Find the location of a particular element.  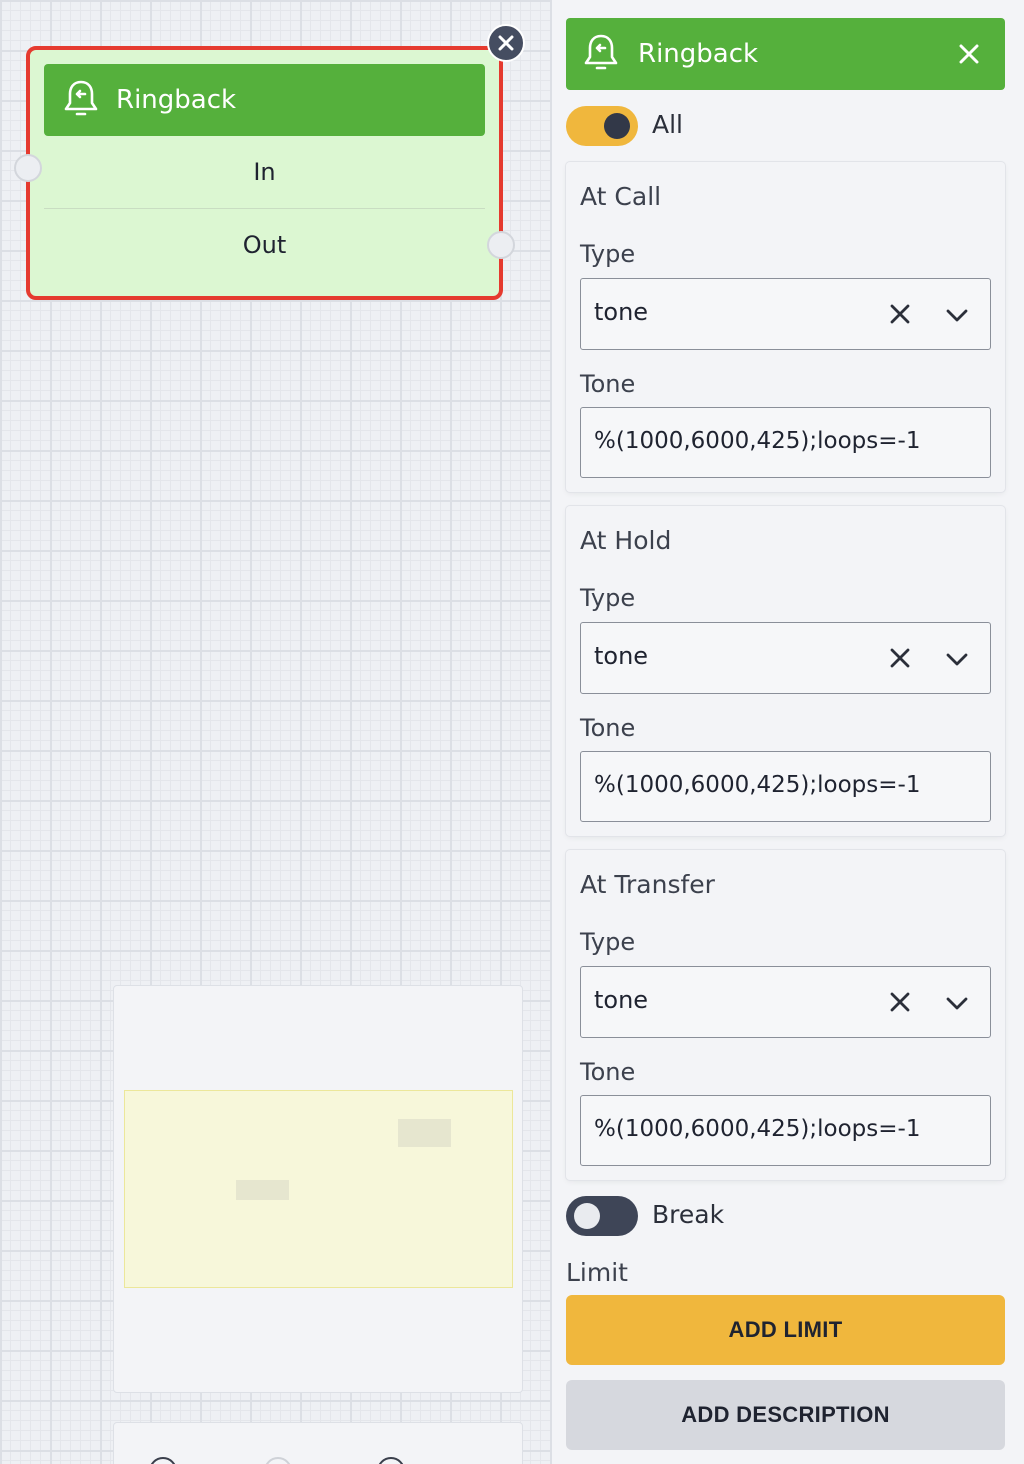

zoom-out-button is located at coordinates (391, 1460).